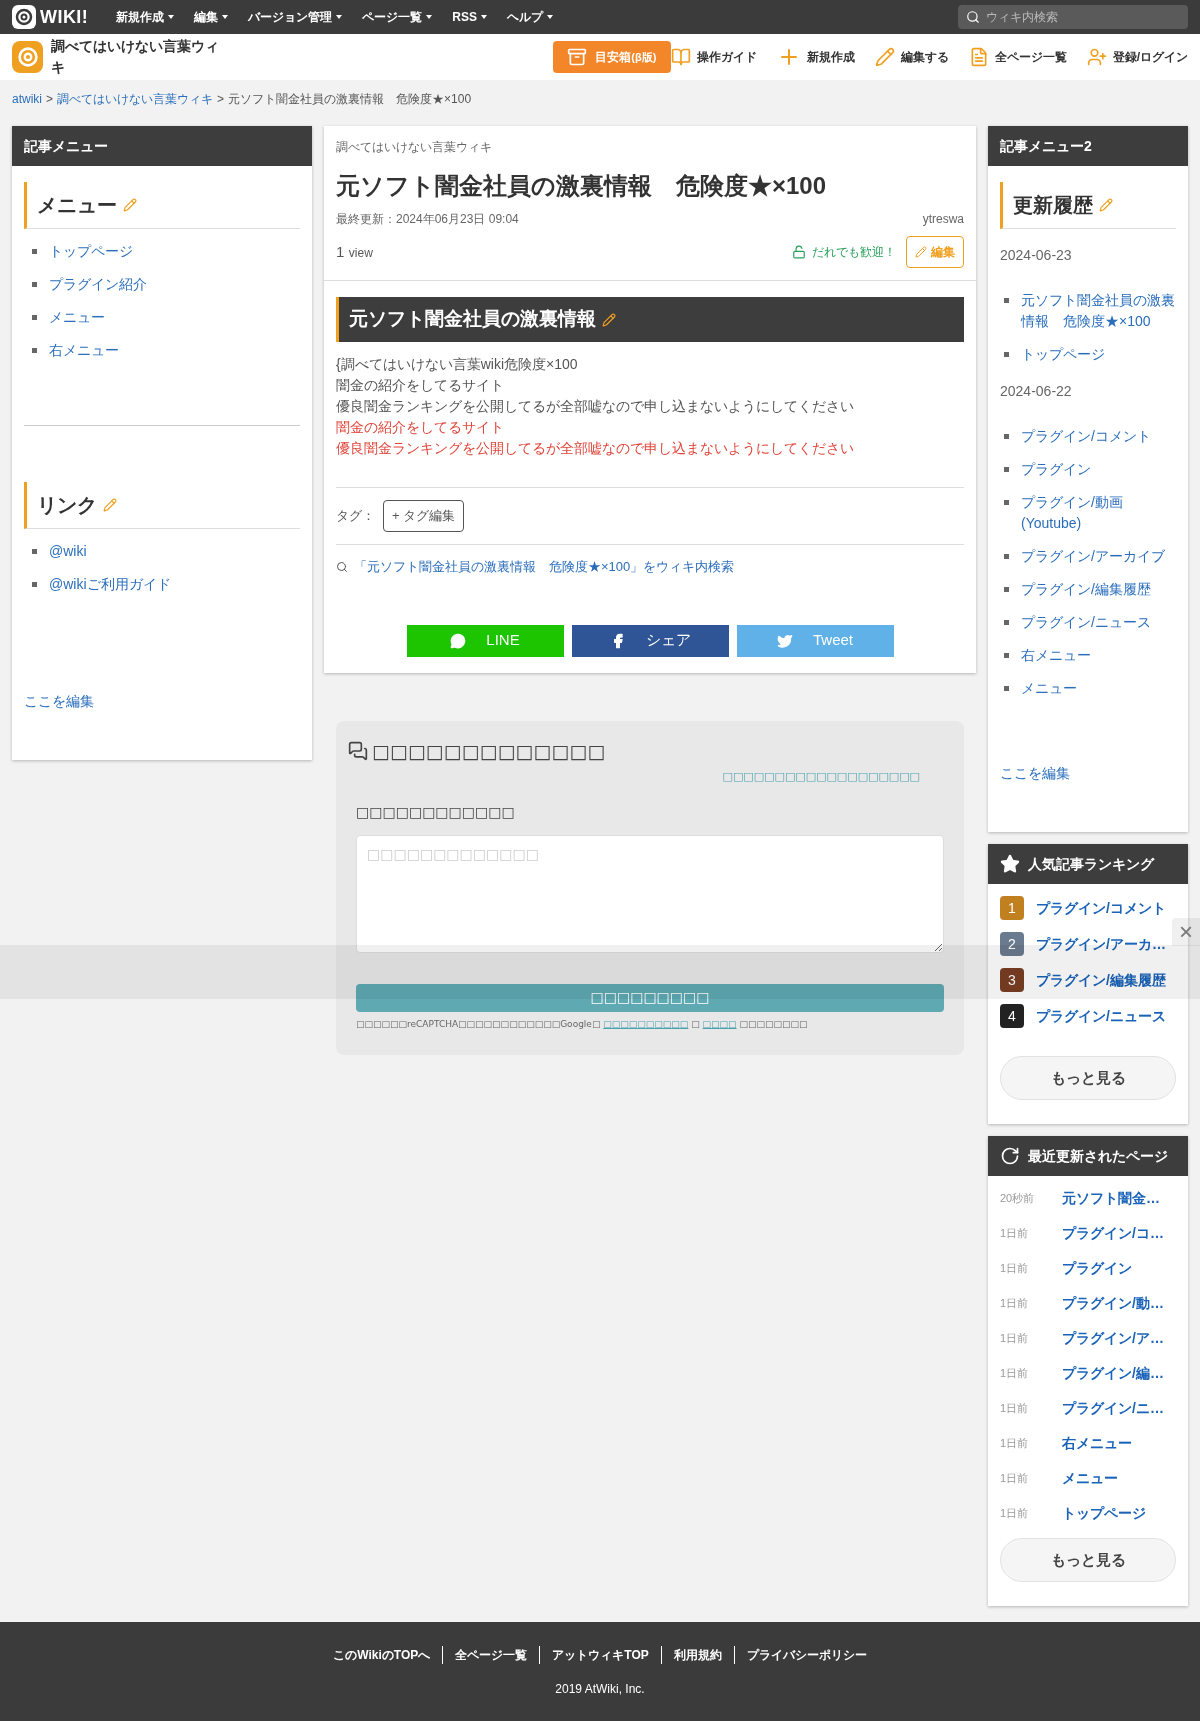 This screenshot has height=1721, width=1200. Describe the element at coordinates (397, 17) in the screenshot. I see `nav-menu: ページ一覧` at that location.